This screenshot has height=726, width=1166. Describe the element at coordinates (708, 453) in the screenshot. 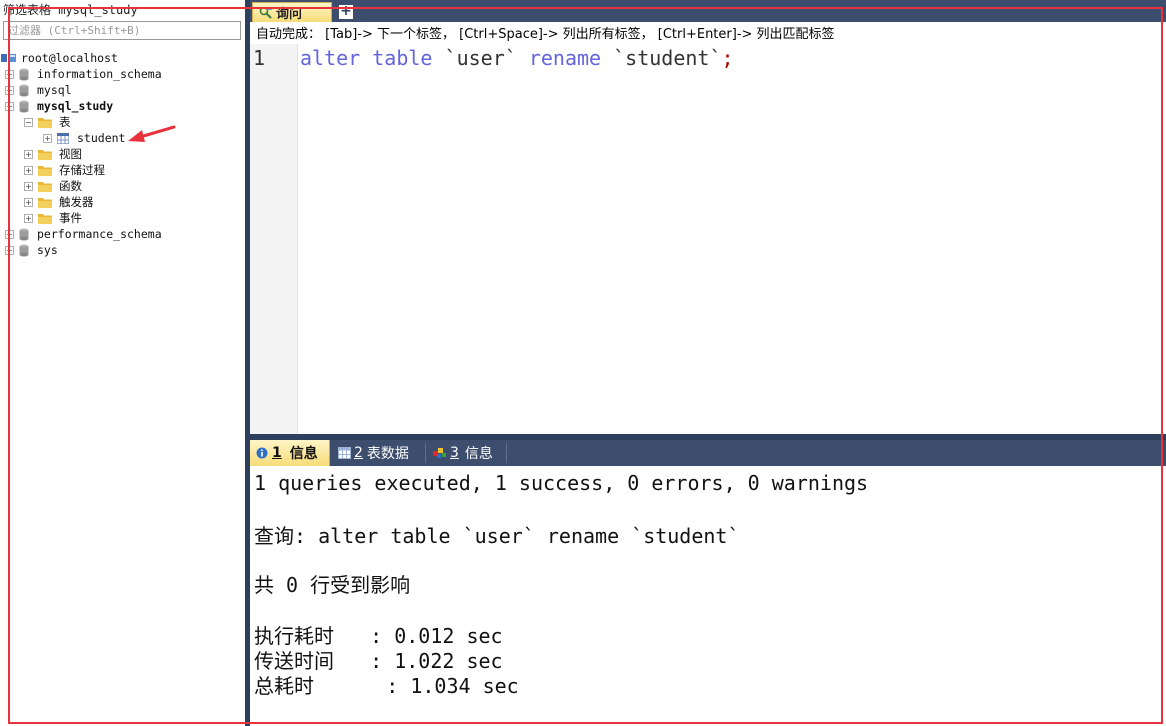

I see `result-tab-bar: 1 信息 2 表数据 3 信息` at that location.